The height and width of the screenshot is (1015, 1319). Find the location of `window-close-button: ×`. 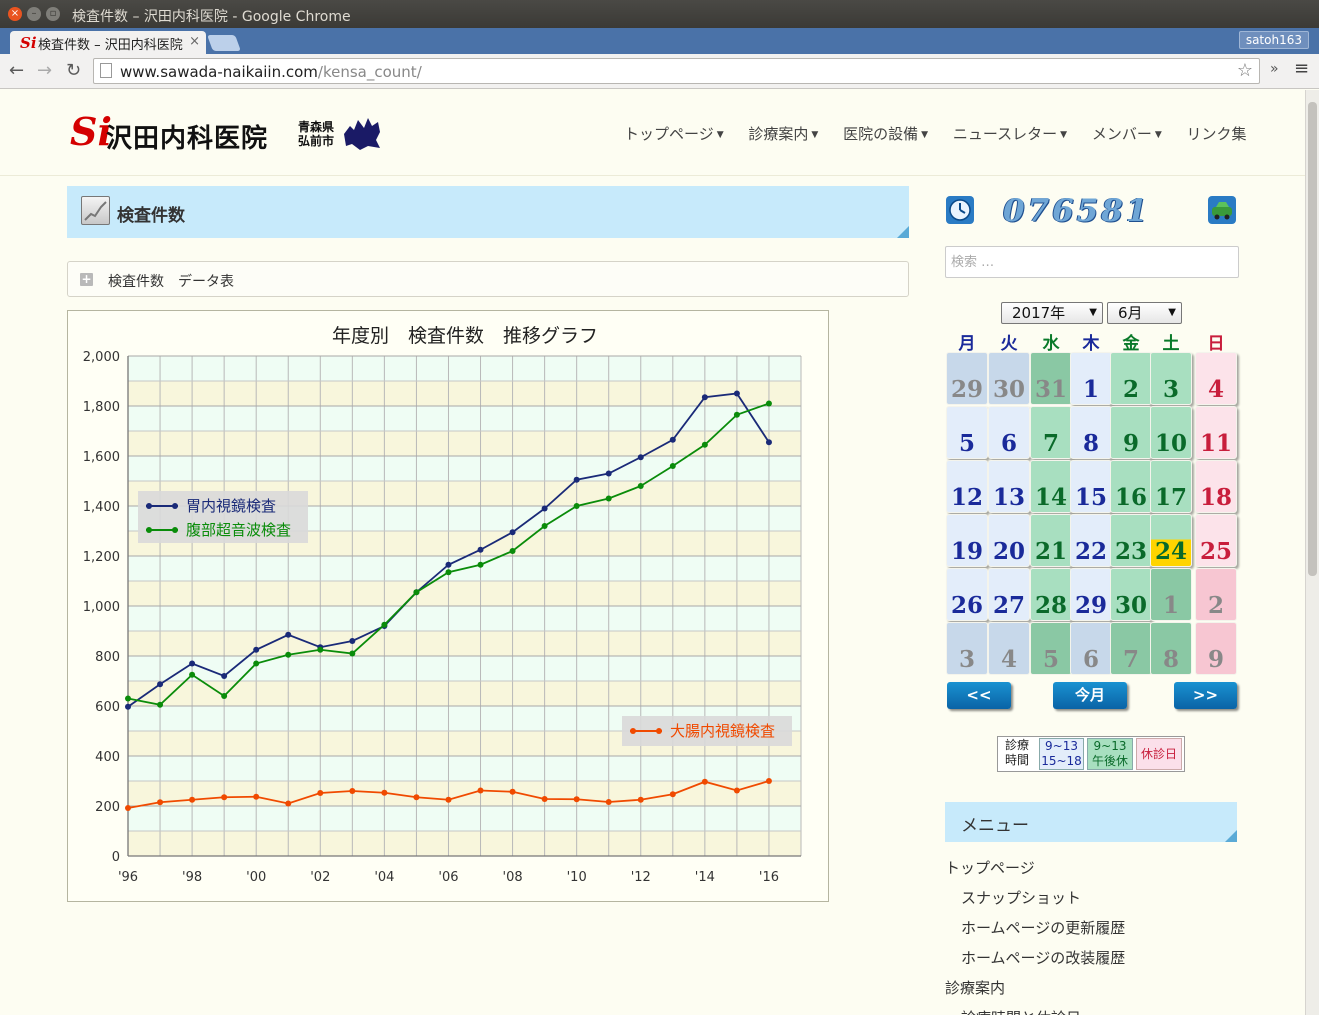

window-close-button: × is located at coordinates (15, 14).